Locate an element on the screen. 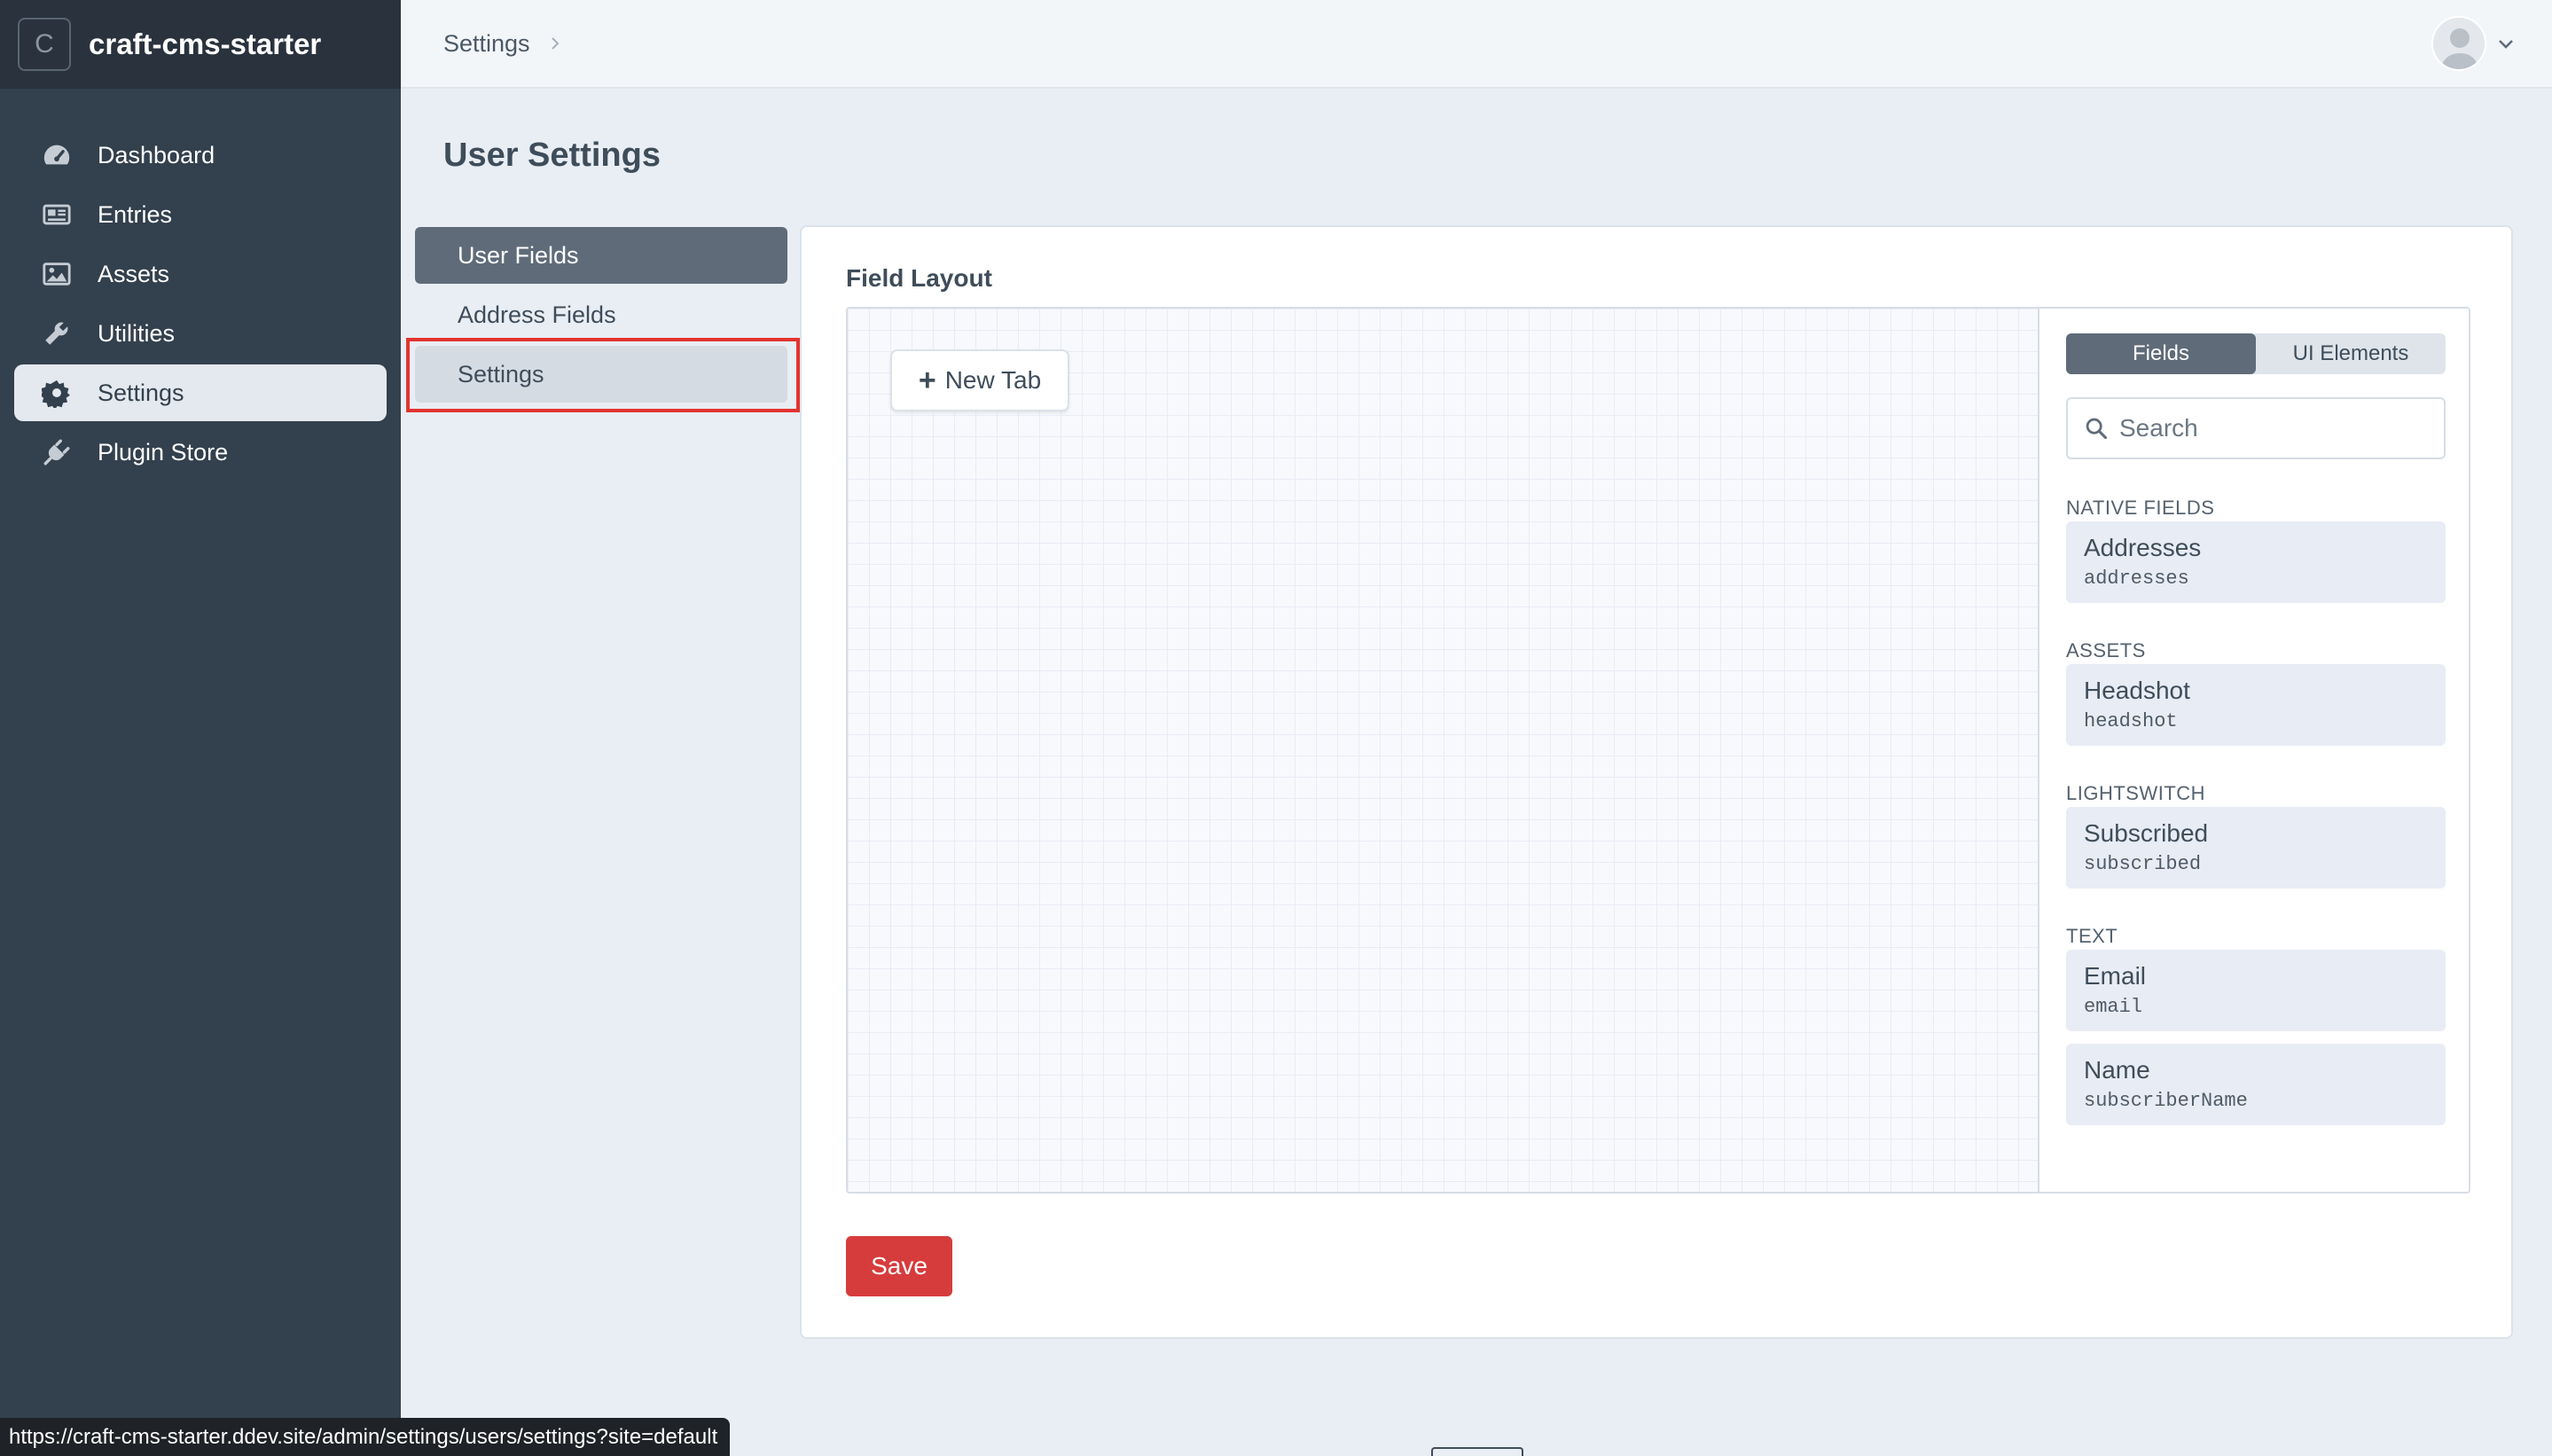 The image size is (2552, 1456). subnav-user-fields: User Fields is located at coordinates (601, 255).